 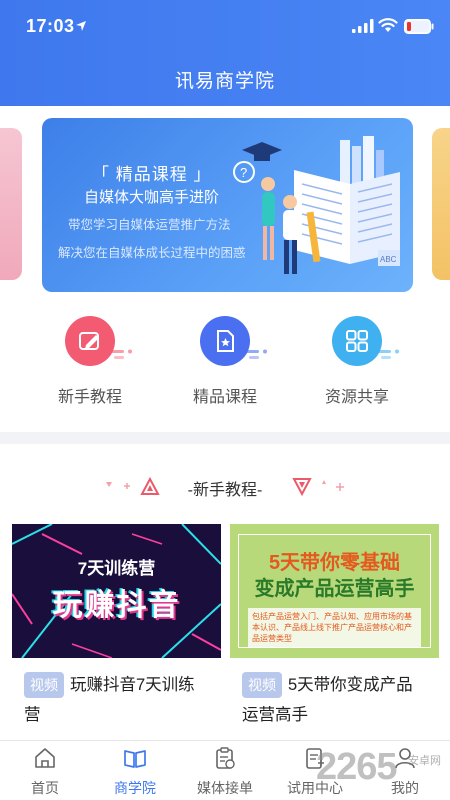 I want to click on thumbnail-title: 5天带你零基础, so click(x=334, y=563).